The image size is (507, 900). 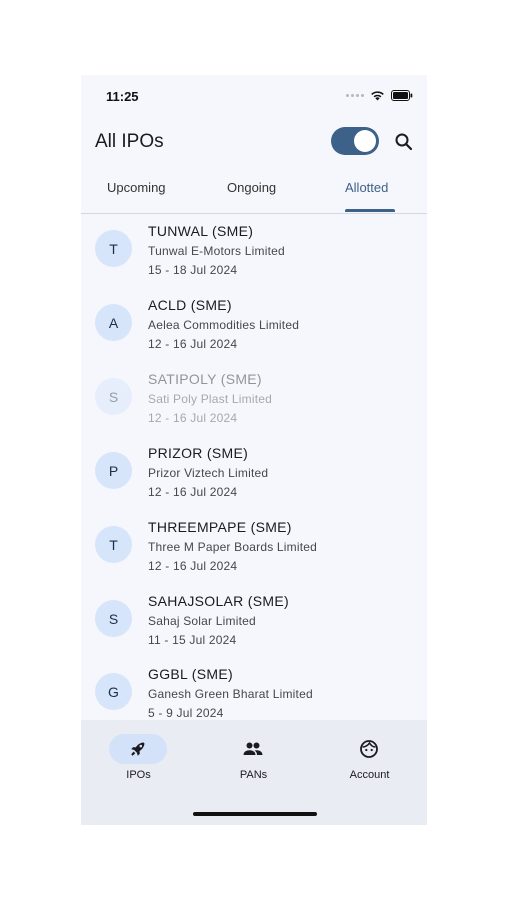 I want to click on wifi-icon, so click(x=377, y=96).